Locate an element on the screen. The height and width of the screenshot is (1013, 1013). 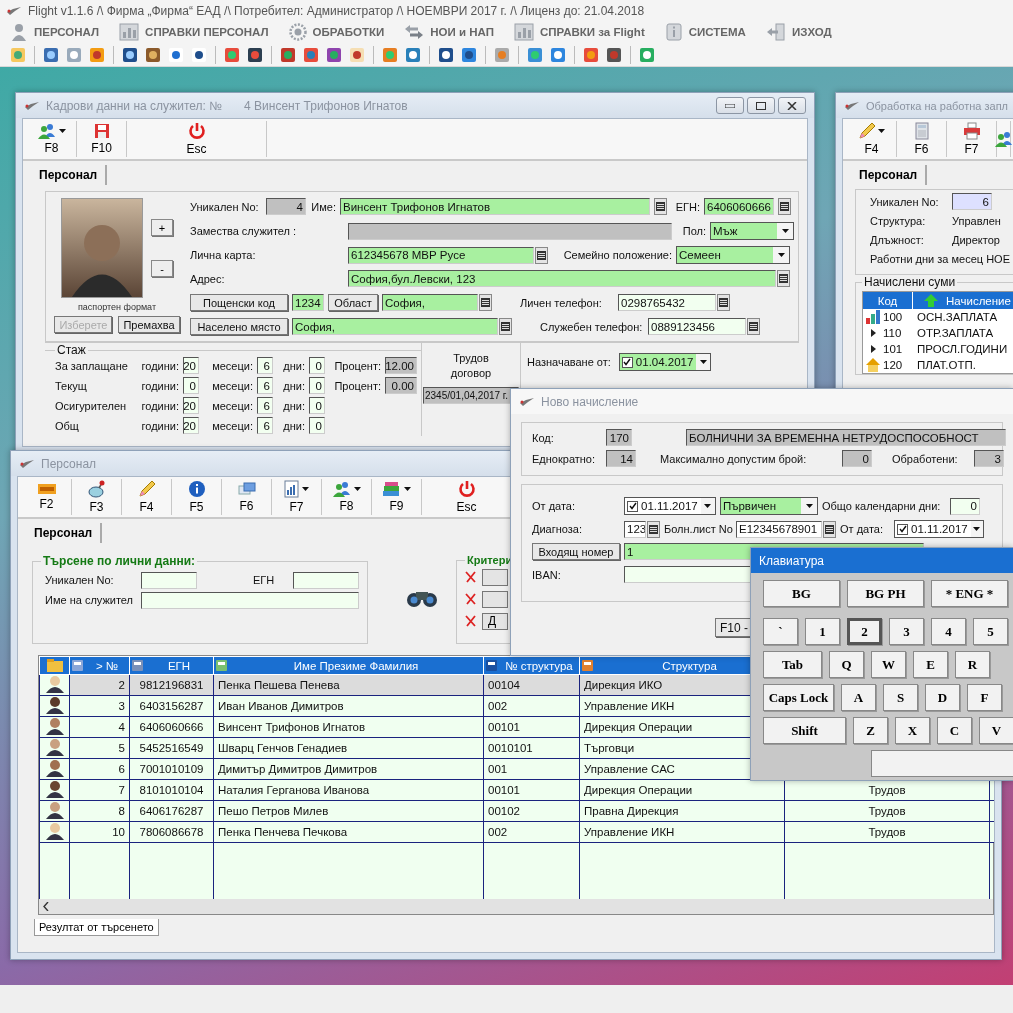
keyboard-key is located at coordinates (942, 763).